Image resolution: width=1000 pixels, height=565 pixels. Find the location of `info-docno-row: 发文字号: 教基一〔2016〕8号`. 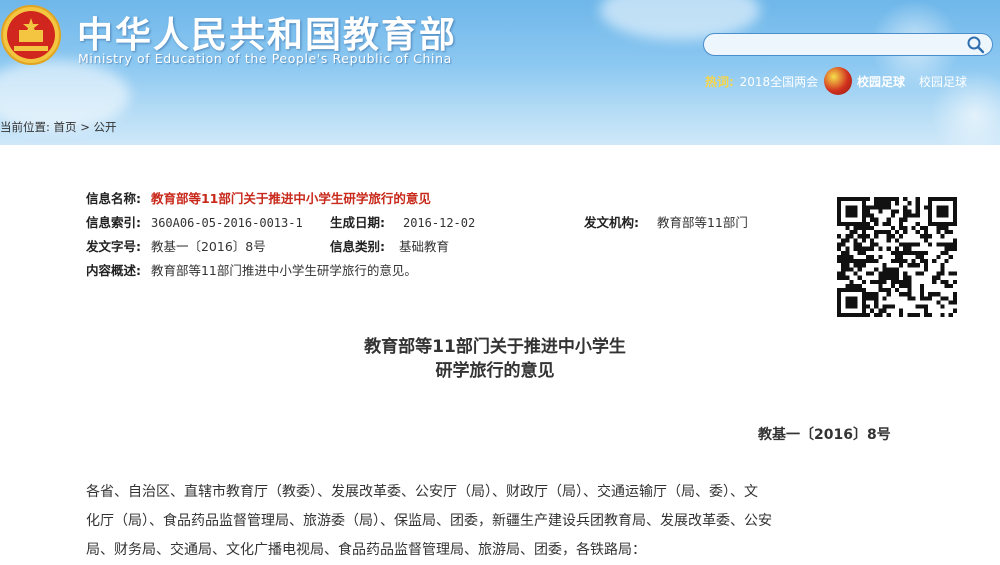

info-docno-row: 发文字号: 教基一〔2016〕8号 is located at coordinates (176, 245).